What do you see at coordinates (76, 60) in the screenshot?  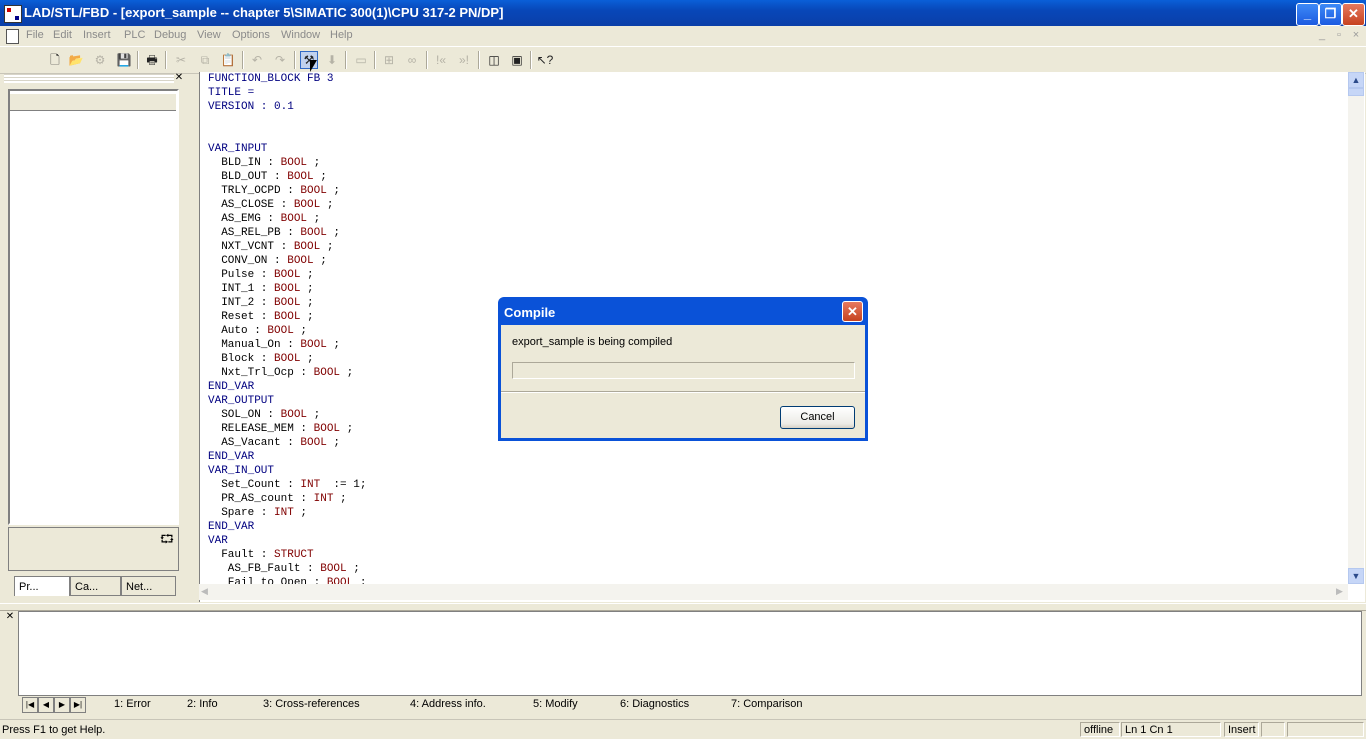 I see `open-icon: 📂` at bounding box center [76, 60].